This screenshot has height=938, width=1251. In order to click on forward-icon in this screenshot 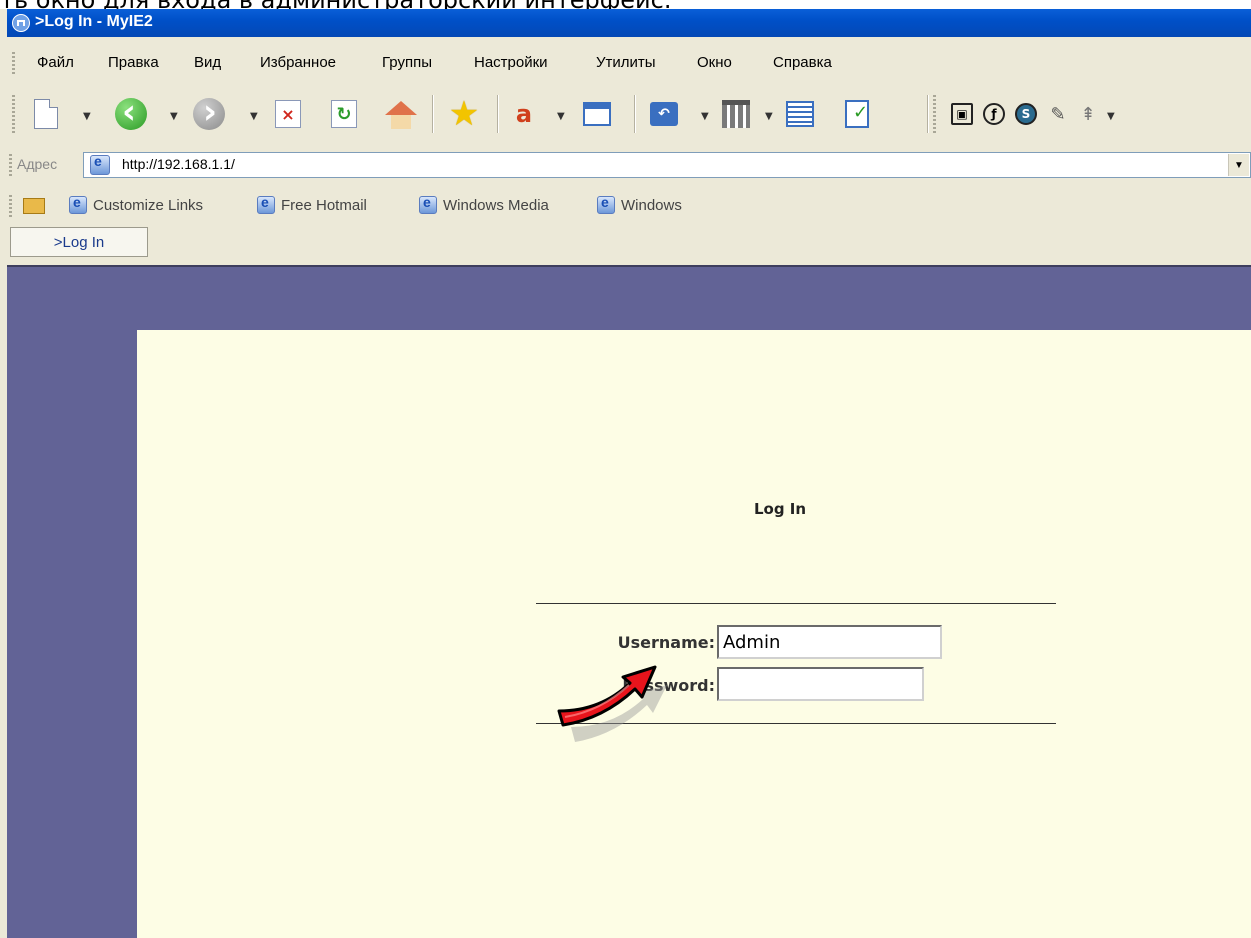, I will do `click(209, 112)`.